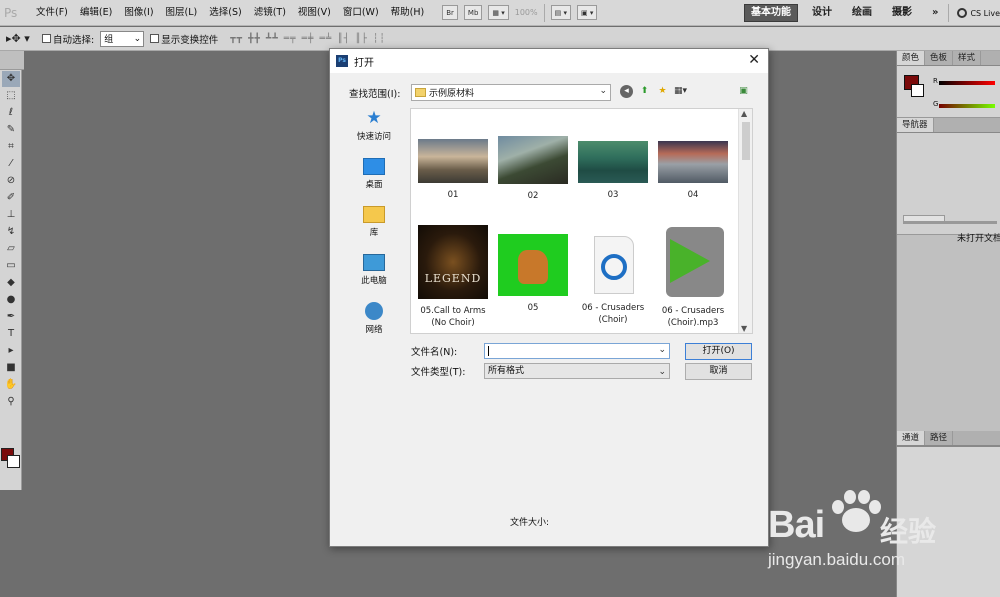 This screenshot has height=597, width=1000. I want to click on tab-swatches: 色板, so click(939, 58).